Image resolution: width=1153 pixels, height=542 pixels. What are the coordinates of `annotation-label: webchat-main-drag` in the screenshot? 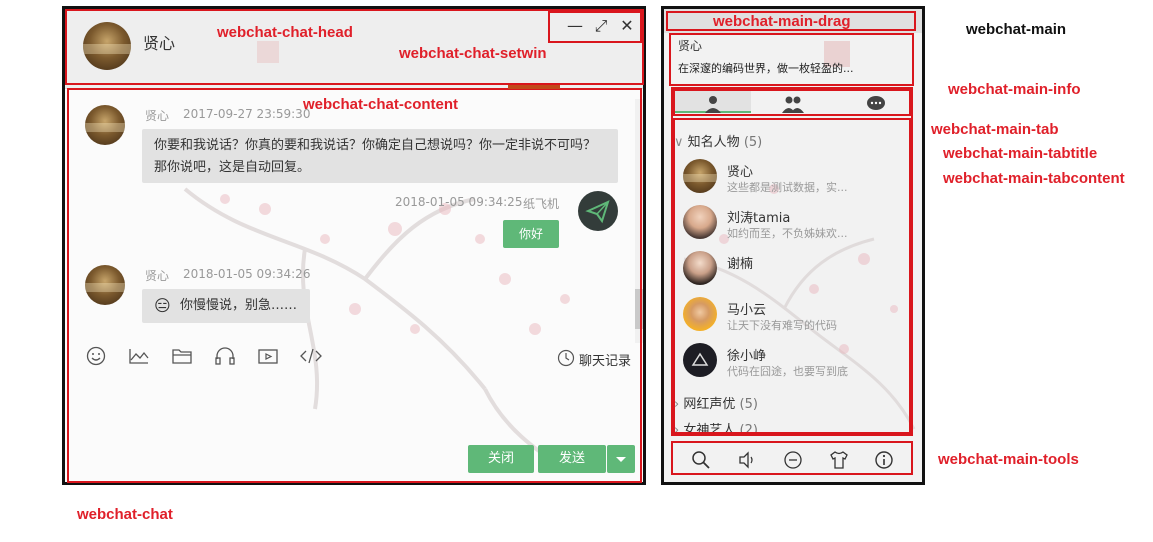 It's located at (782, 21).